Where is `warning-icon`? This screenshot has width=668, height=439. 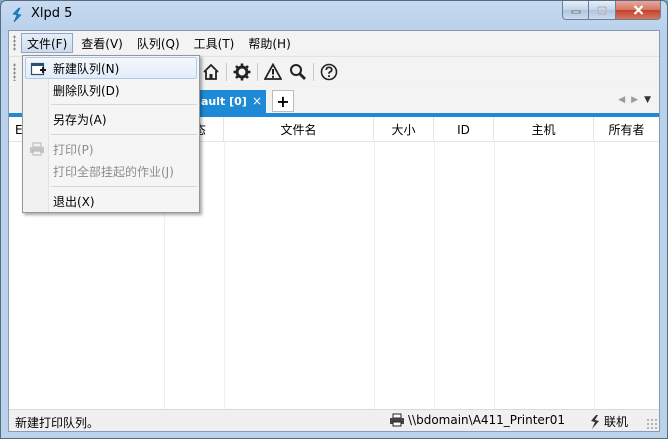 warning-icon is located at coordinates (273, 71).